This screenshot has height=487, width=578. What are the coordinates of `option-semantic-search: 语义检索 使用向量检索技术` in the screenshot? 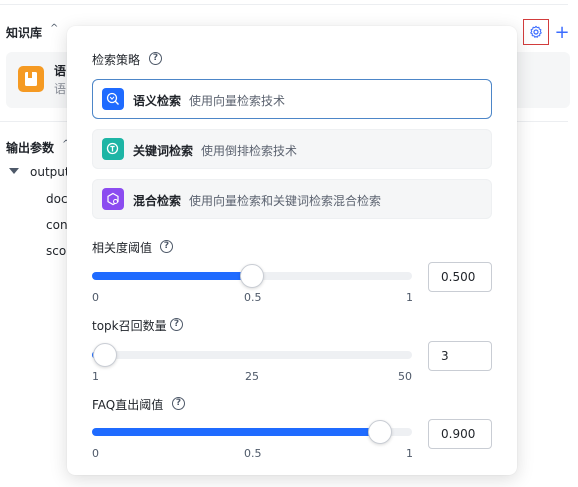 It's located at (292, 99).